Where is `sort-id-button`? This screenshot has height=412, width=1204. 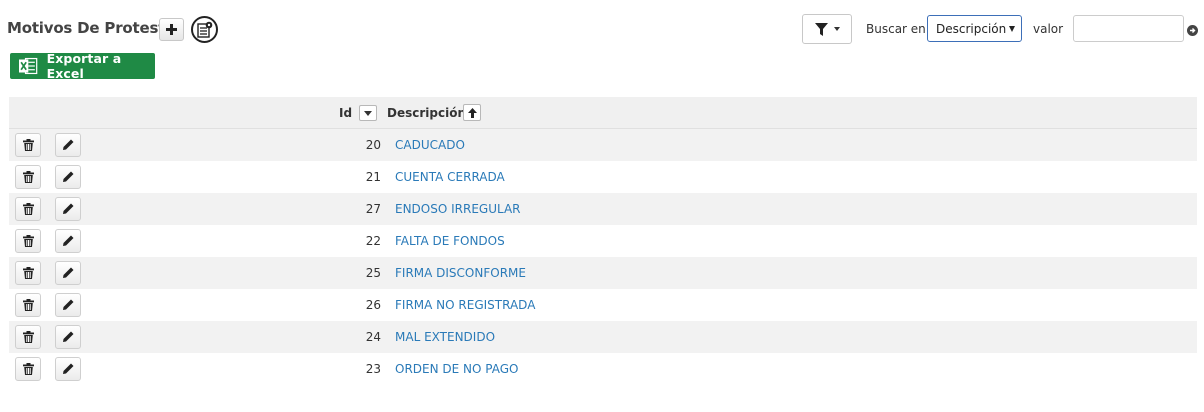
sort-id-button is located at coordinates (368, 113).